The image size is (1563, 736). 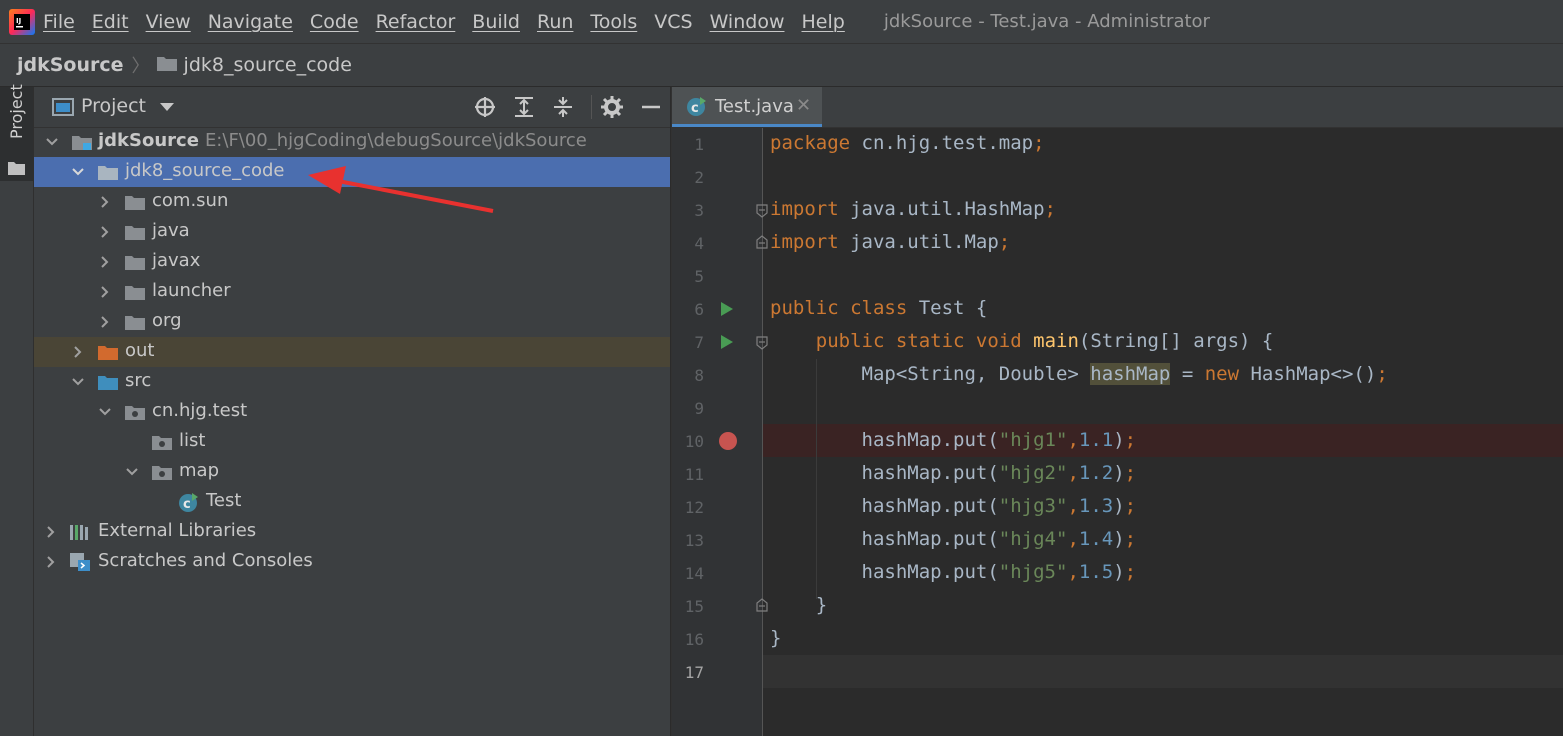 I want to click on menu-file: File, so click(x=59, y=22).